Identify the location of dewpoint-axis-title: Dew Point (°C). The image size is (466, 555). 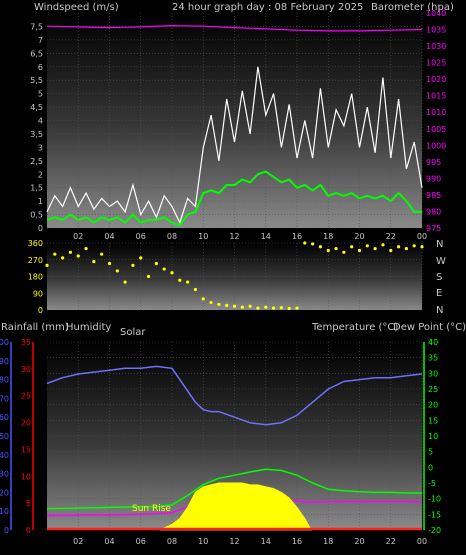
(429, 327).